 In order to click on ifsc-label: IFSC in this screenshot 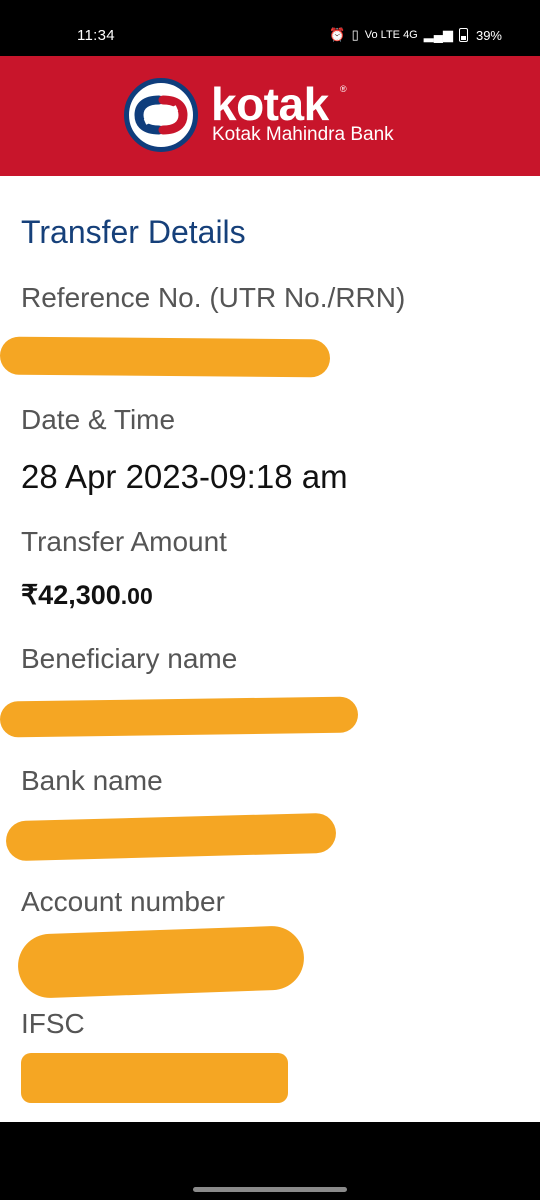, I will do `click(53, 1023)`.